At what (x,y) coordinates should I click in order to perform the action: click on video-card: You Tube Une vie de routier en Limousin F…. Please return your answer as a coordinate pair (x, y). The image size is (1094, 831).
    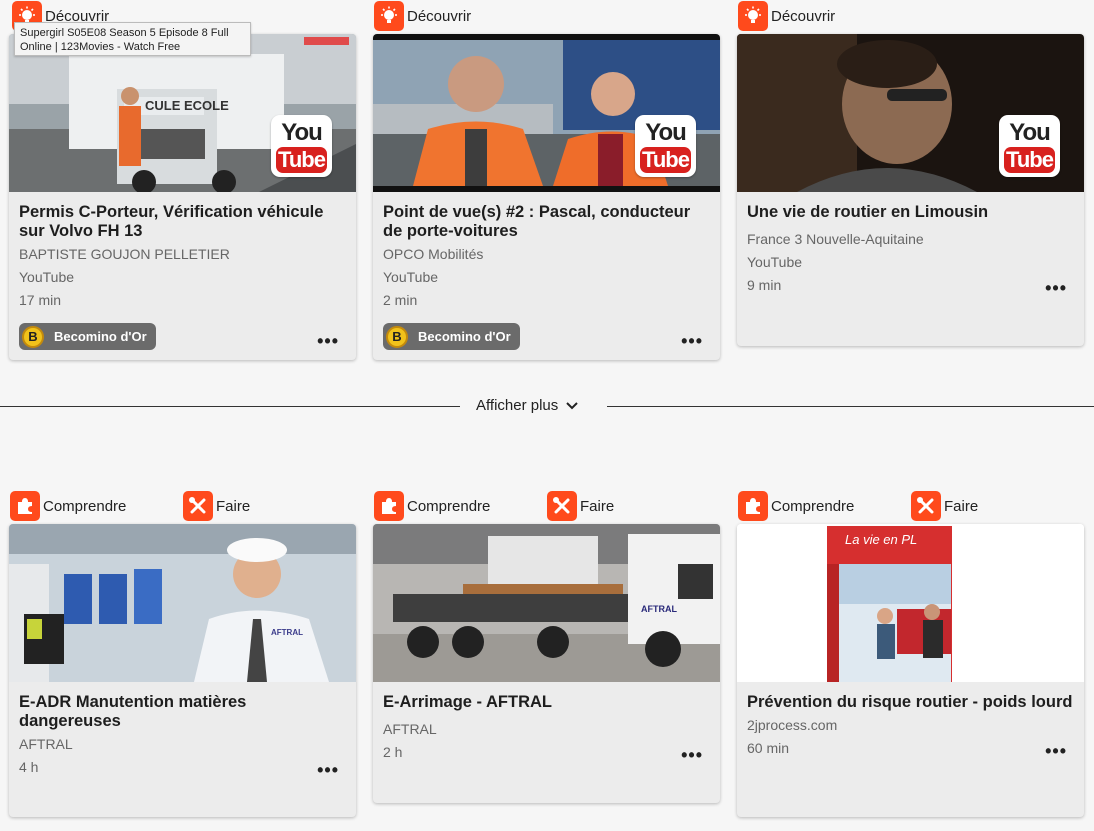
    Looking at the image, I should click on (910, 190).